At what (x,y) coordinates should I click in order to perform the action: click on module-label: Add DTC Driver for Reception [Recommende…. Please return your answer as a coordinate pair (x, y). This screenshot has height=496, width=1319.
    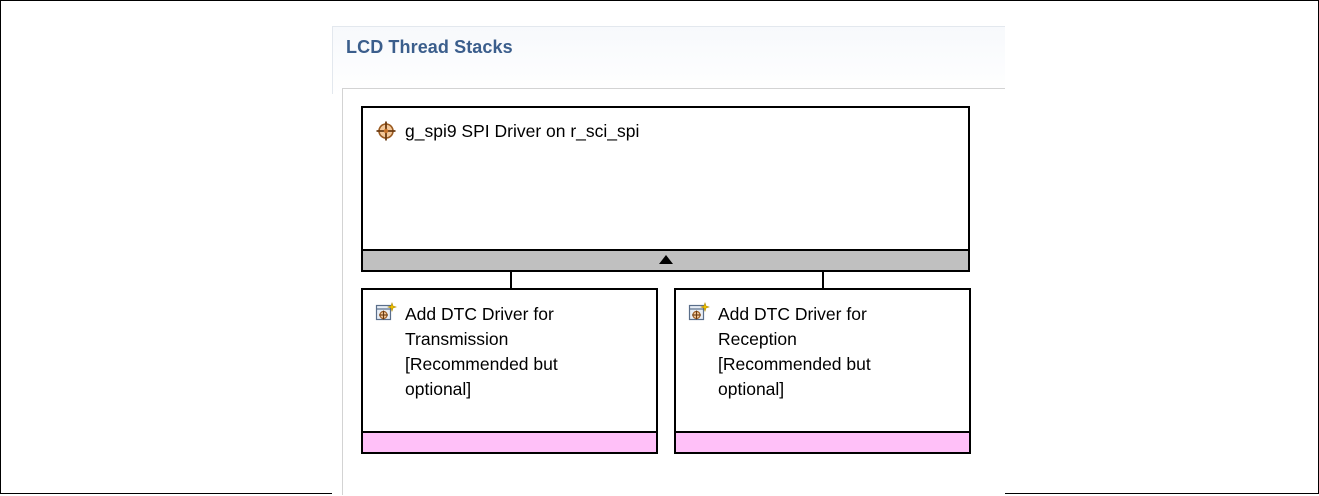
    Looking at the image, I should click on (794, 351).